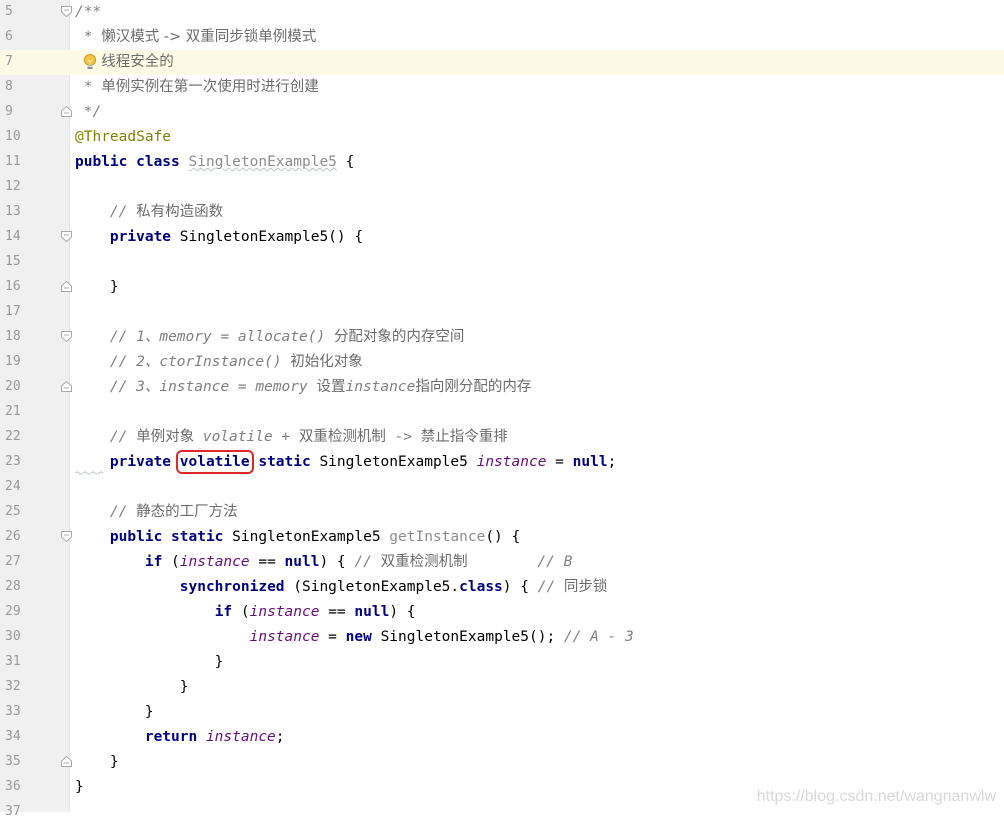 The height and width of the screenshot is (825, 1004). What do you see at coordinates (156, 512) in the screenshot?
I see `code-text: // 静态的工厂方法` at bounding box center [156, 512].